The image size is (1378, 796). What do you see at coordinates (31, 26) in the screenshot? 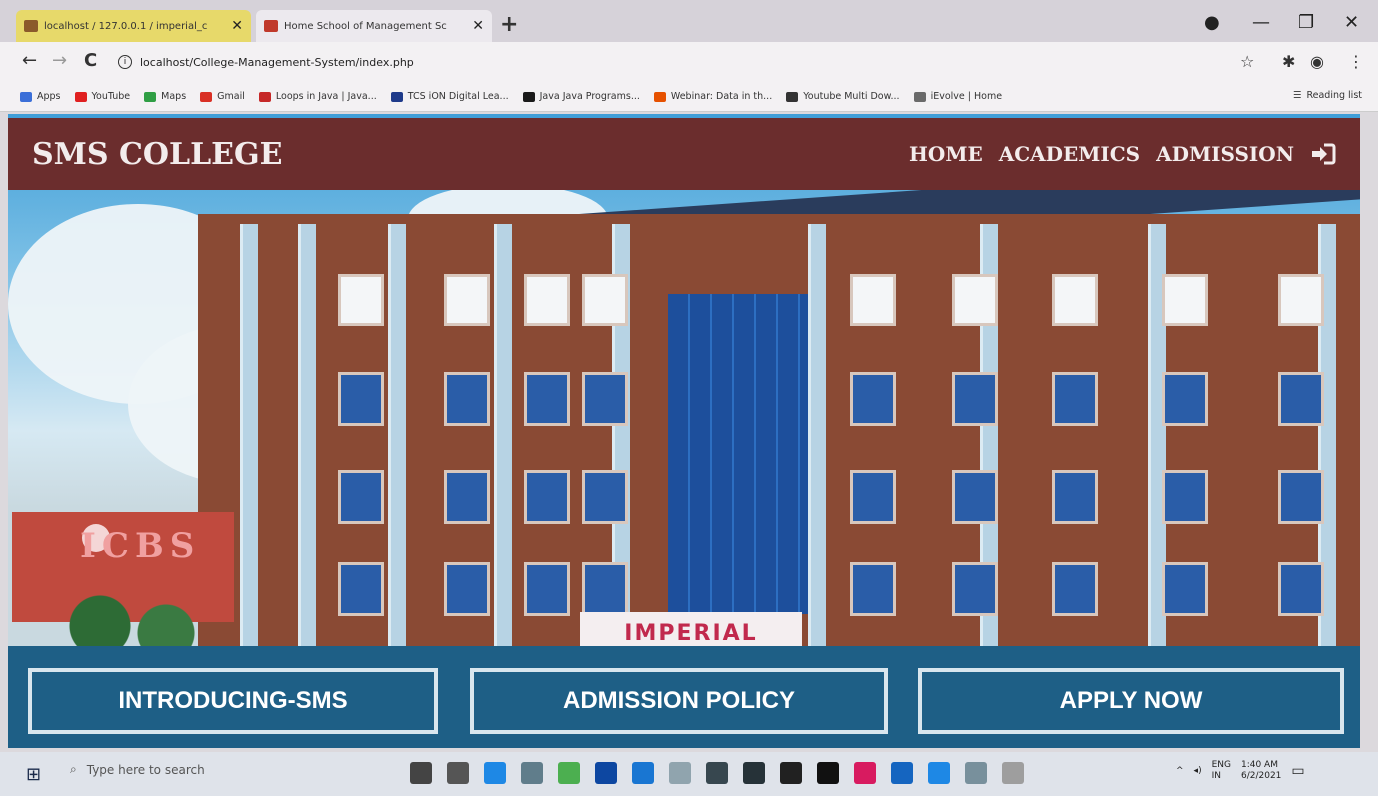
I see `phpmyadmin-favicon-icon` at bounding box center [31, 26].